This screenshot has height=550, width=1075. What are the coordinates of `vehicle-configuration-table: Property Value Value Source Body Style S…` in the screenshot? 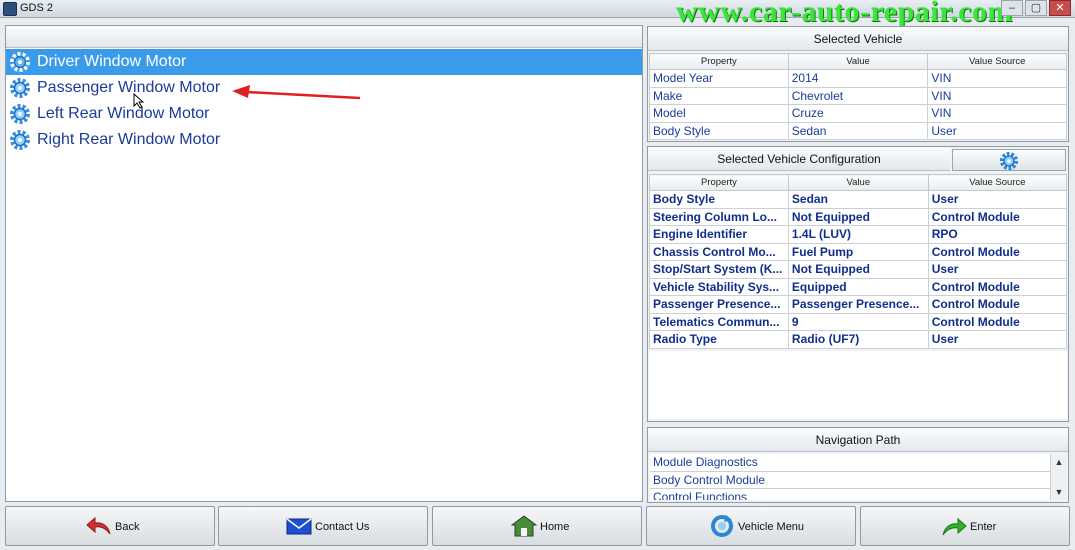 It's located at (858, 261).